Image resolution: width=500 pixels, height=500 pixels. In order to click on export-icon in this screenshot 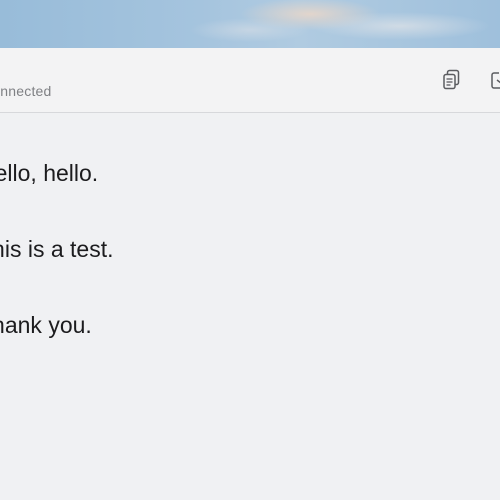, I will do `click(495, 80)`.